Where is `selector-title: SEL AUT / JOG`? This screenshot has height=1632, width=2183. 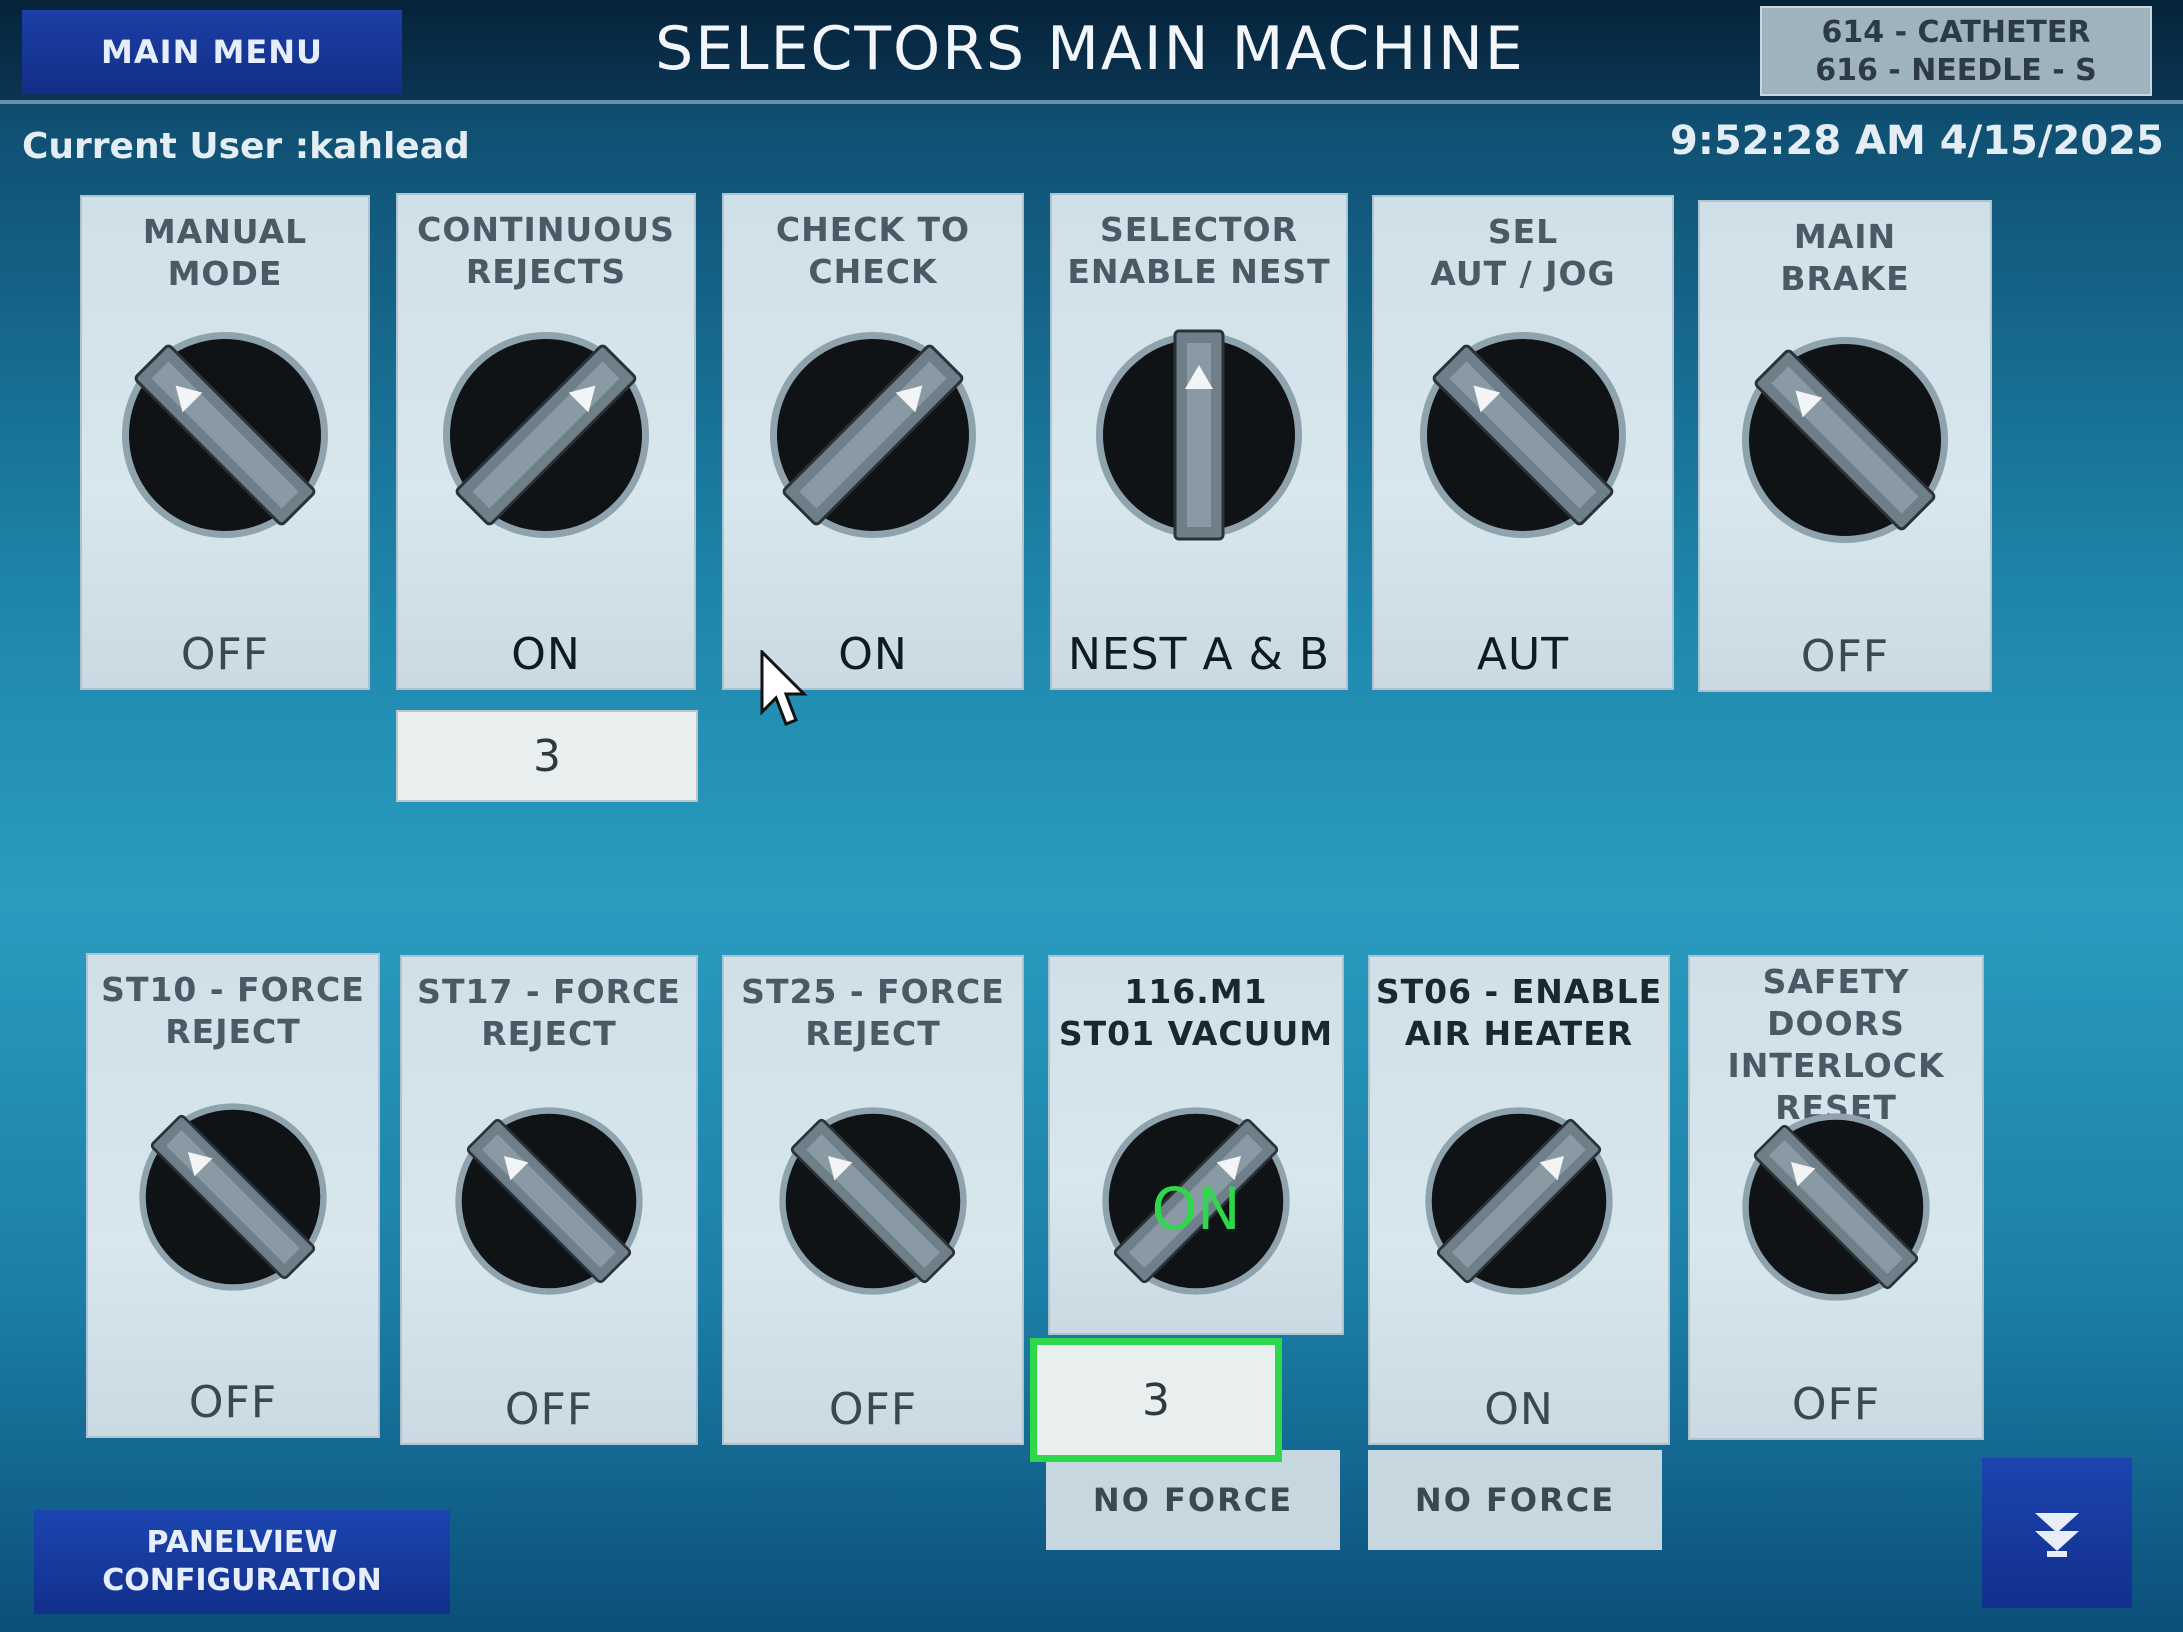
selector-title: SEL AUT / JOG is located at coordinates (1523, 252).